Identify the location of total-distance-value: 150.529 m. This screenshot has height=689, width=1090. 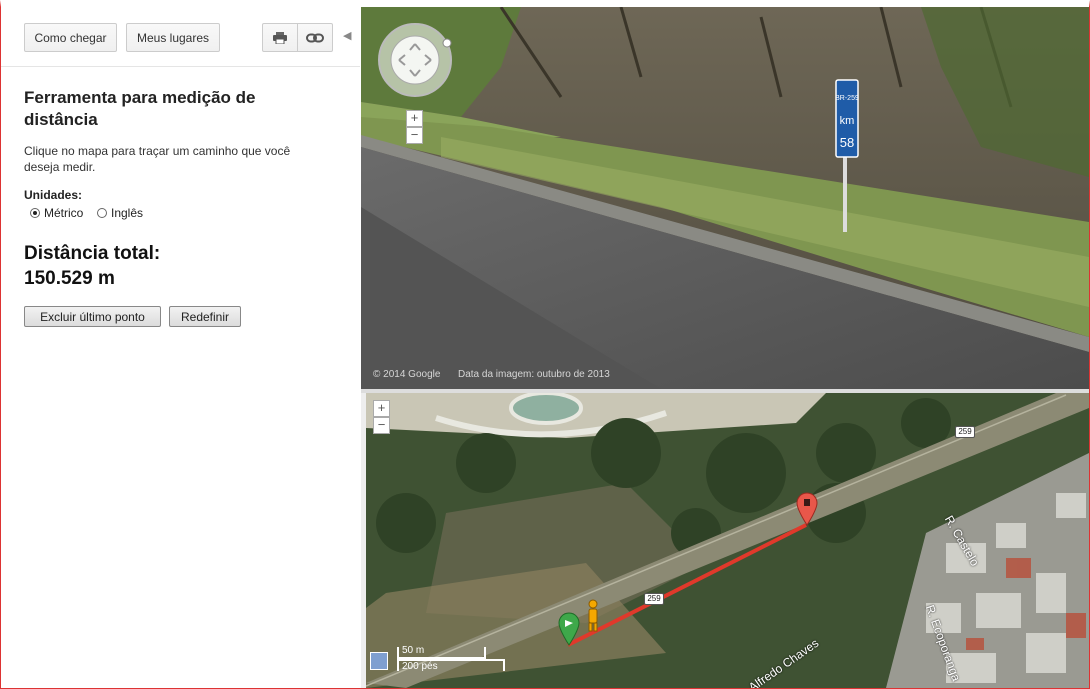
(69, 278).